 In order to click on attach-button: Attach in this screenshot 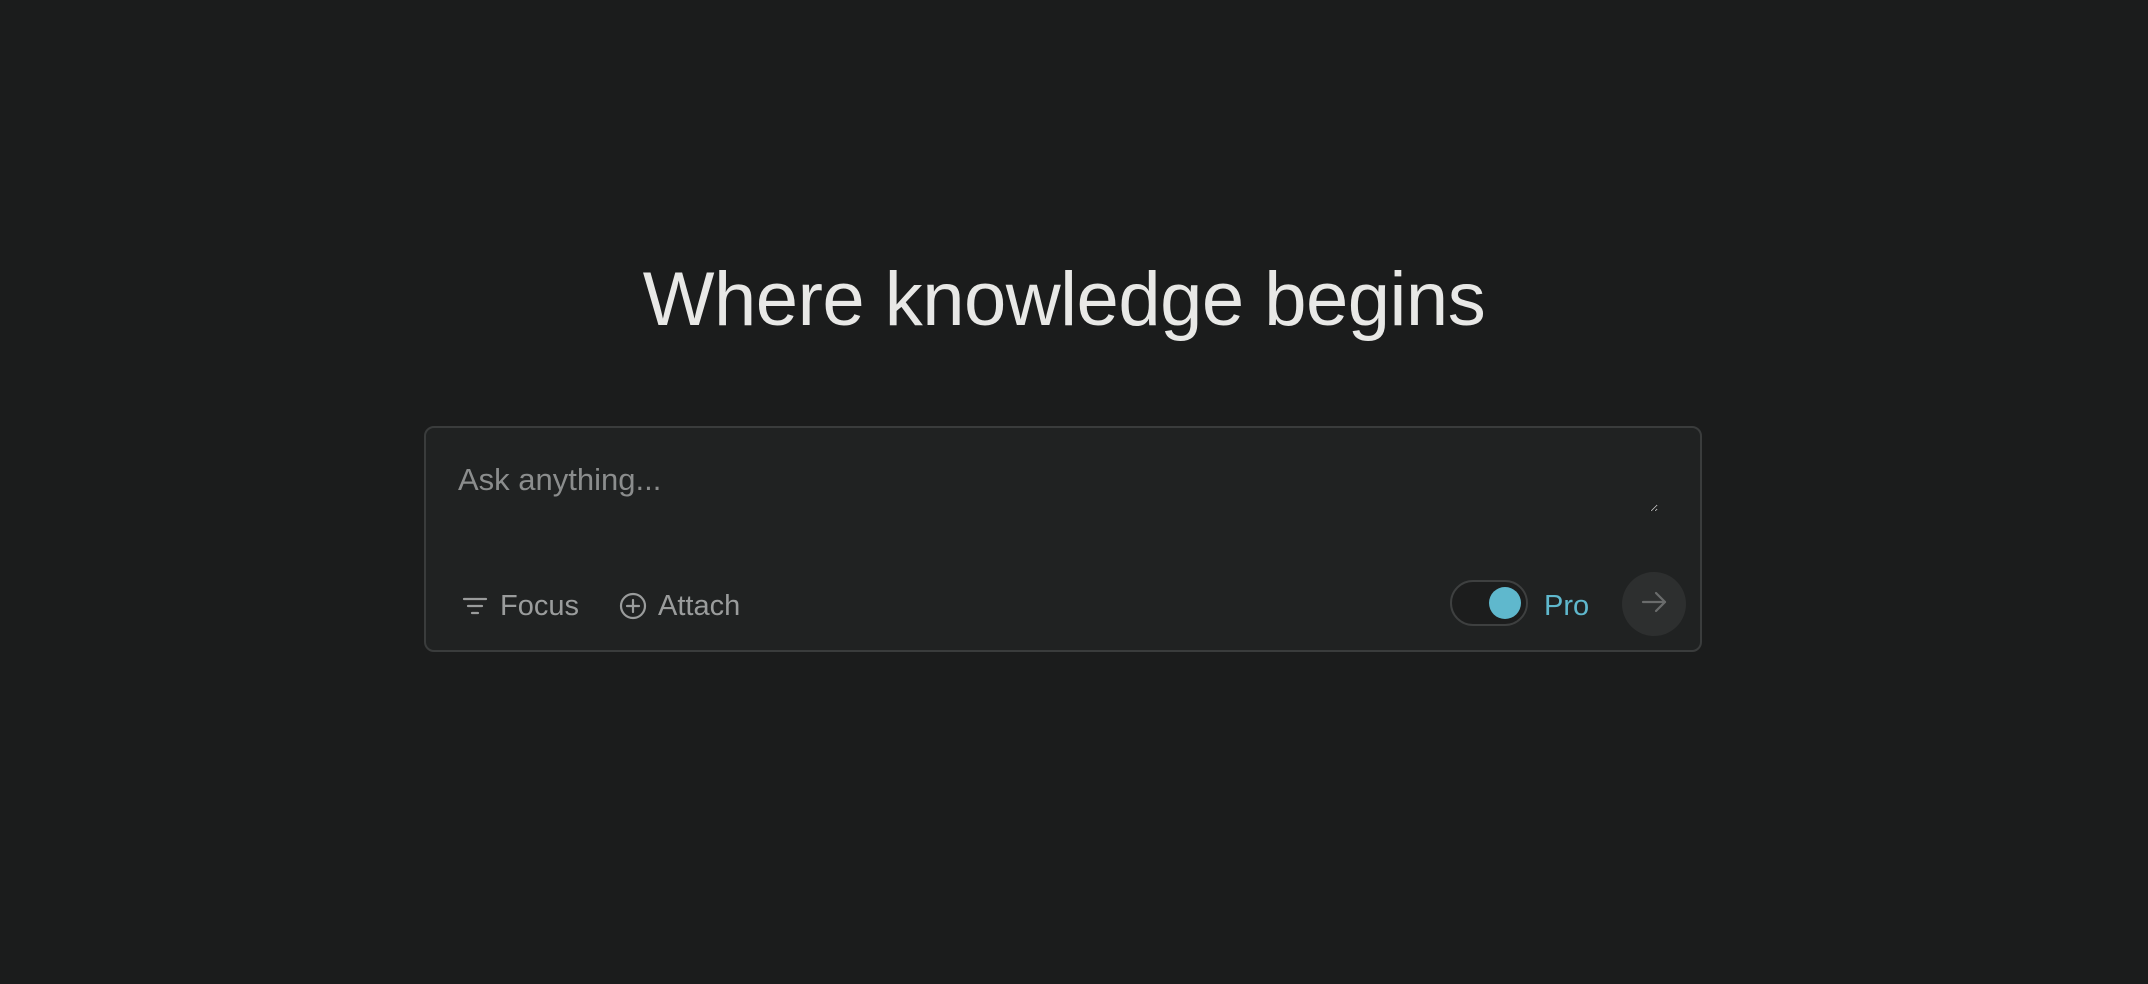, I will do `click(679, 606)`.